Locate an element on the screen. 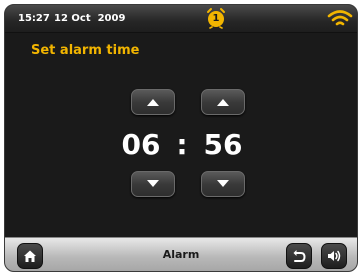 The width and height of the screenshot is (362, 276). volume-button is located at coordinates (334, 256).